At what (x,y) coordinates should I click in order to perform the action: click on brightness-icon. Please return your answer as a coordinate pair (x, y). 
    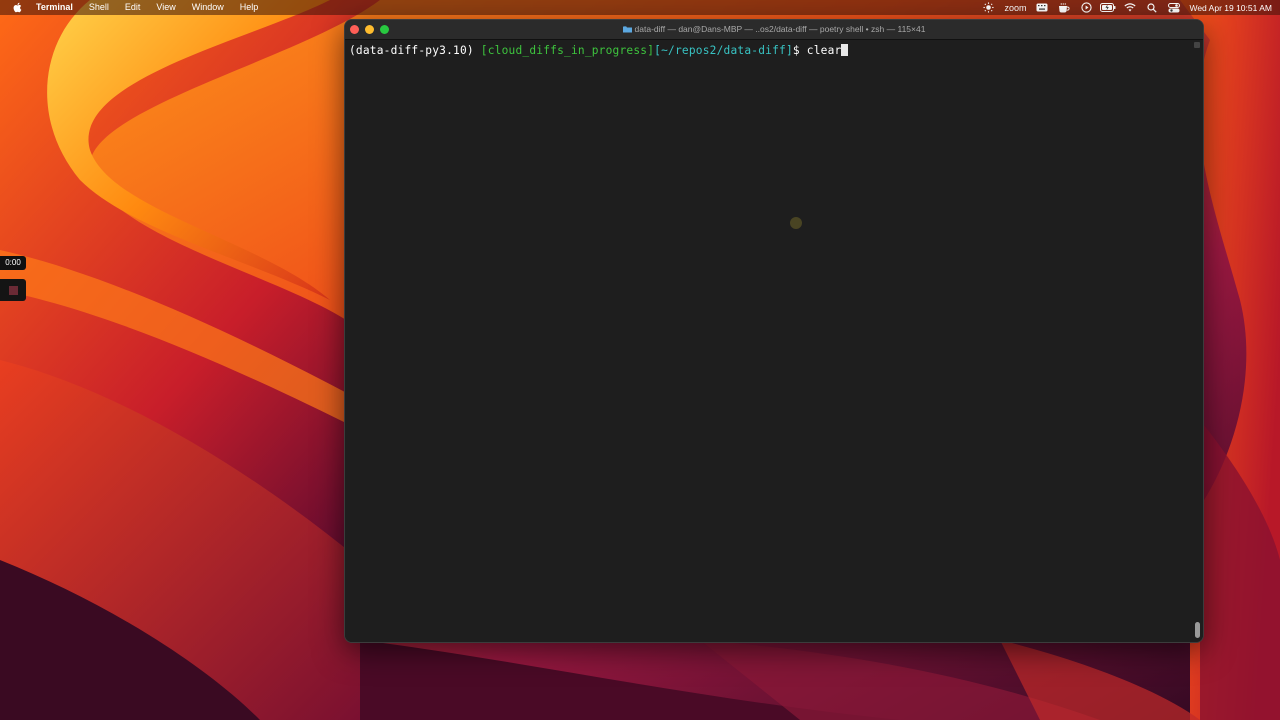
    Looking at the image, I should click on (988, 7).